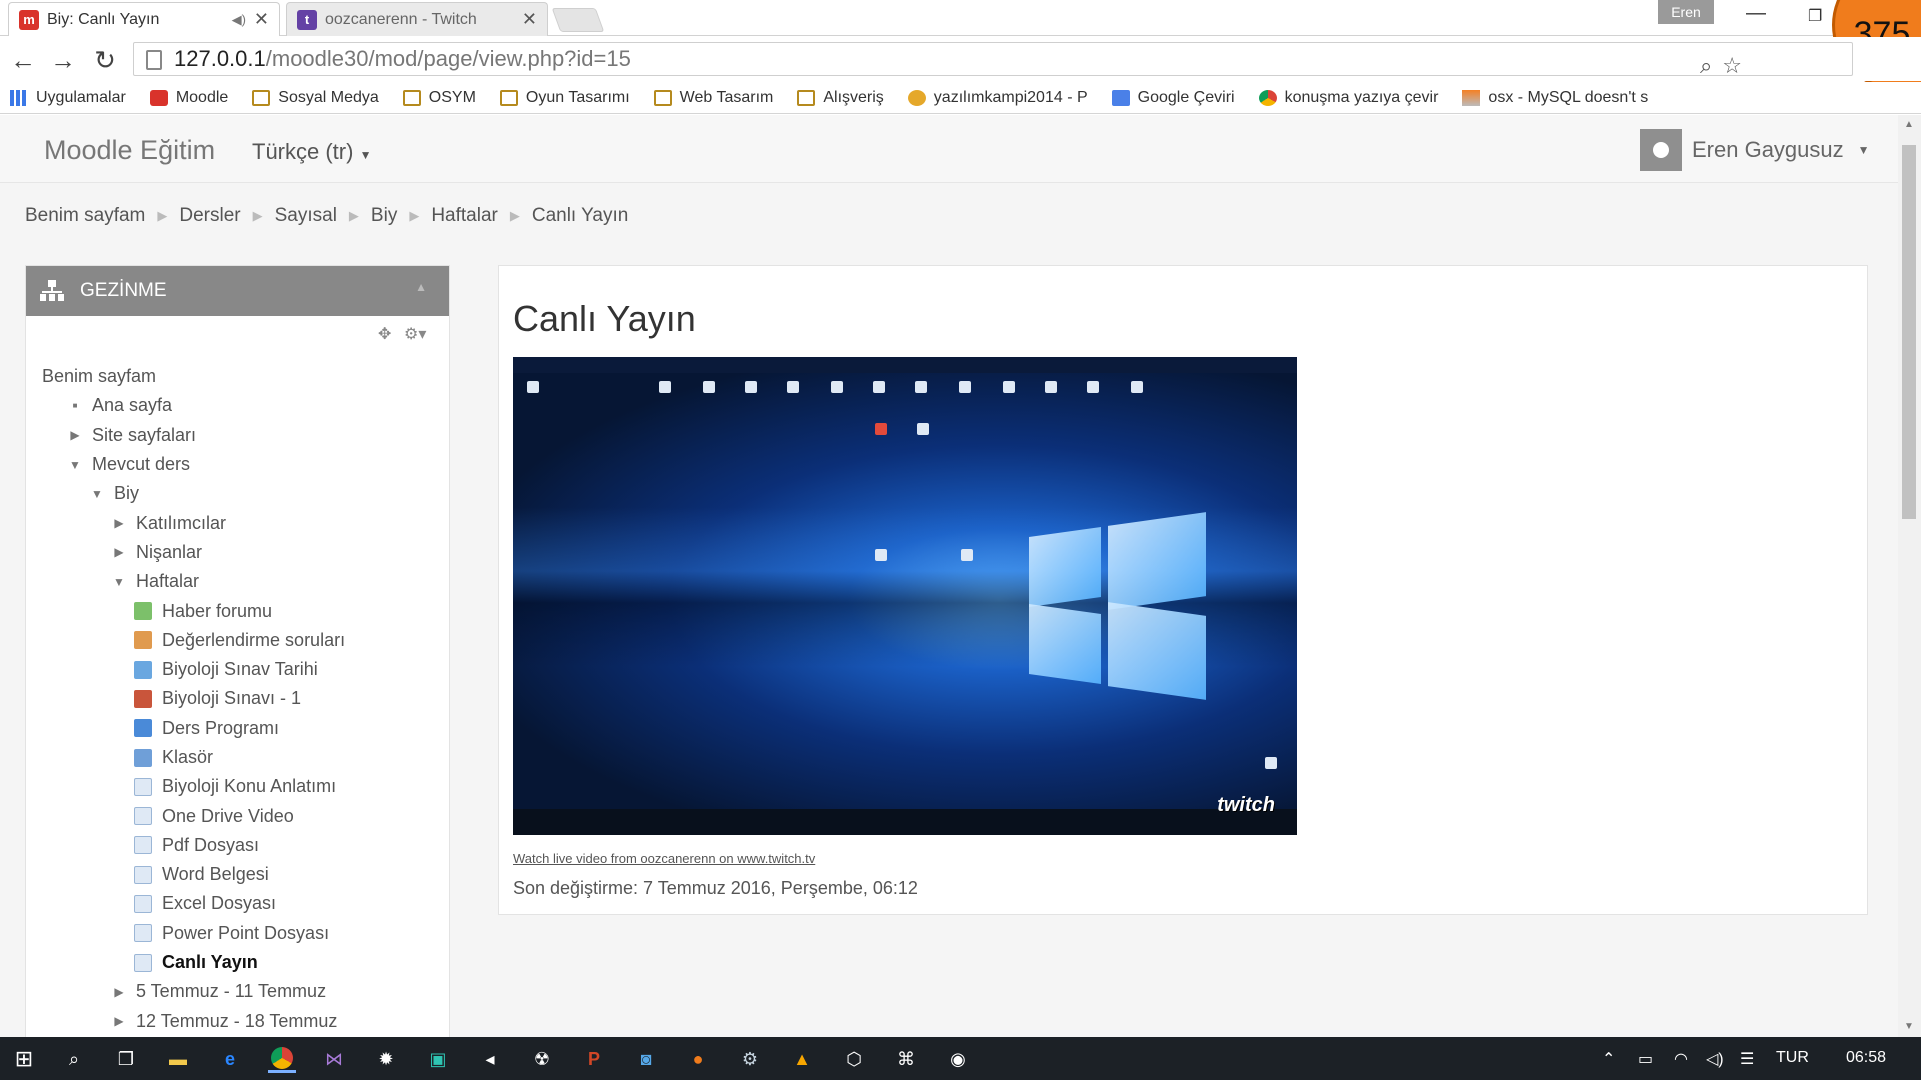 Image resolution: width=1921 pixels, height=1080 pixels. I want to click on bookmark-star-icon: ☆, so click(1737, 65).